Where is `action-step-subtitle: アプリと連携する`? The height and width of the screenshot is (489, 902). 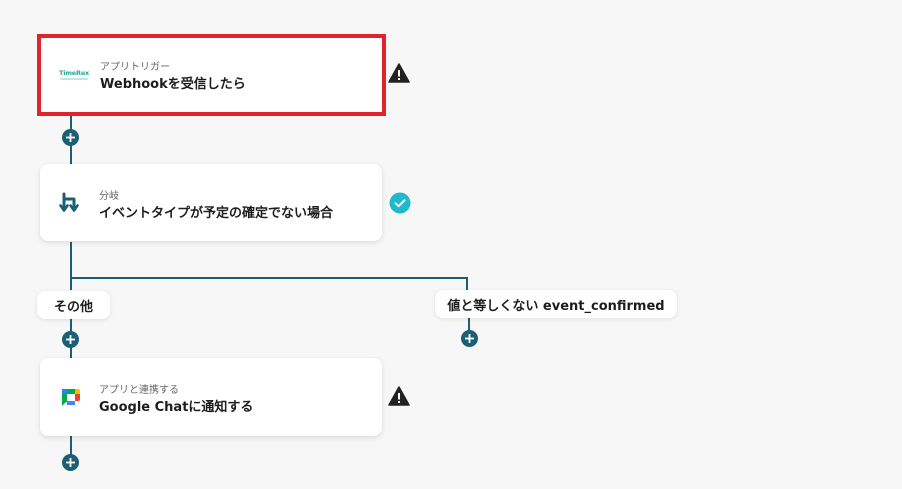 action-step-subtitle: アプリと連携する is located at coordinates (139, 390).